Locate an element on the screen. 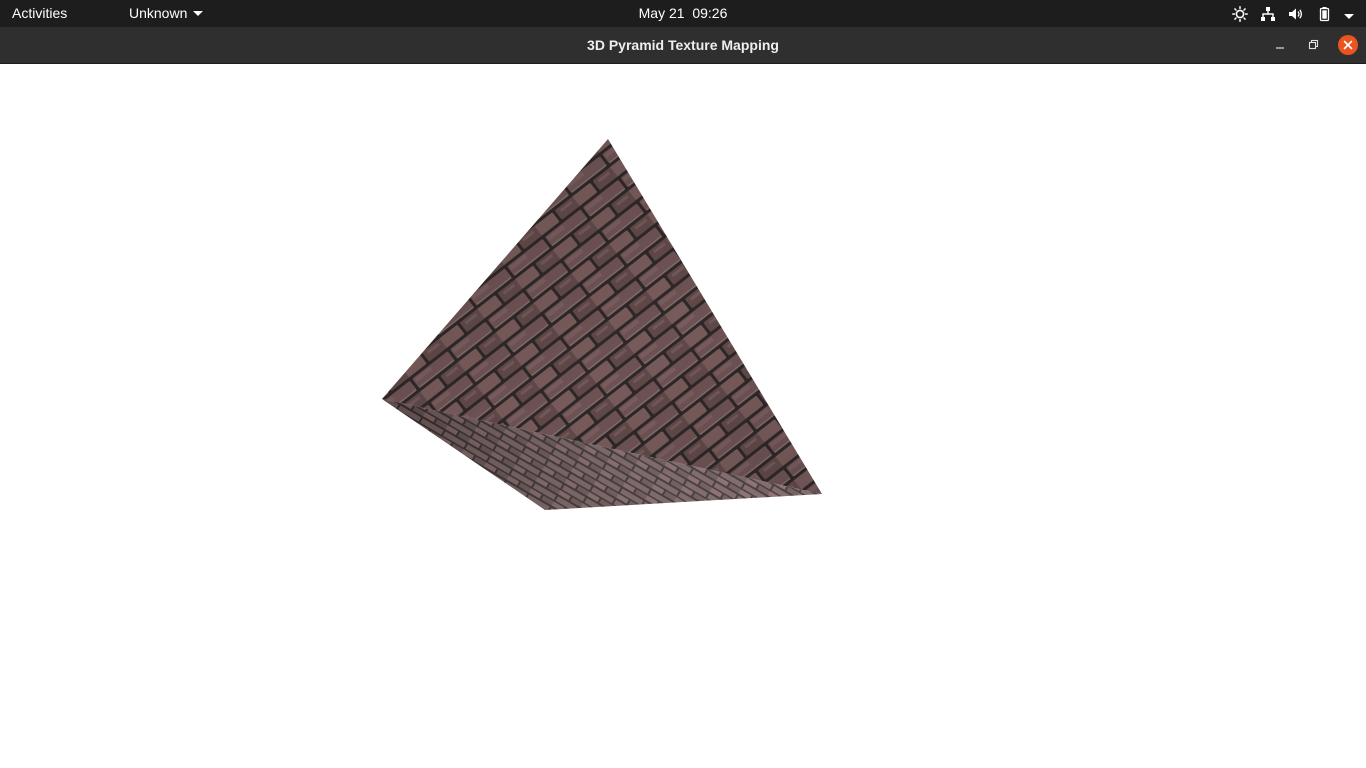 Image resolution: width=1366 pixels, height=768 pixels. brightness-icon is located at coordinates (1240, 13).